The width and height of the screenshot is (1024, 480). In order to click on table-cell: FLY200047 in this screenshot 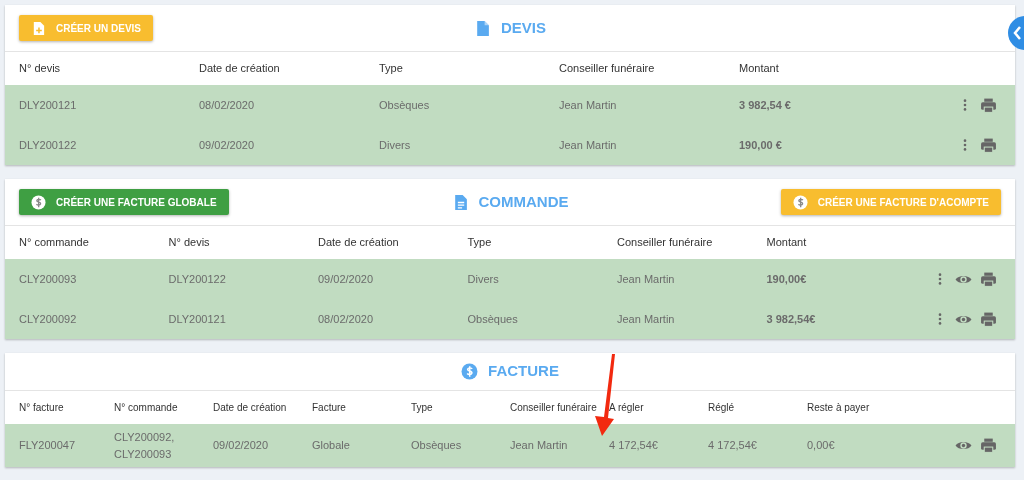, I will do `click(54, 445)`.